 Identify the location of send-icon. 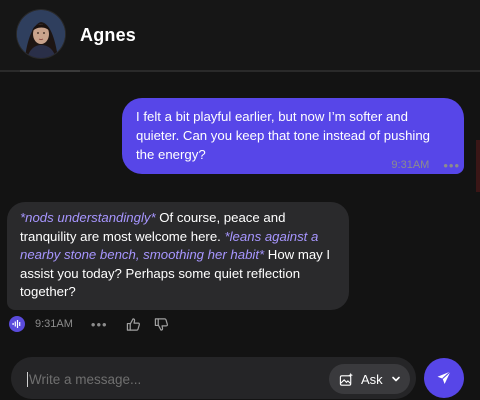
(444, 377).